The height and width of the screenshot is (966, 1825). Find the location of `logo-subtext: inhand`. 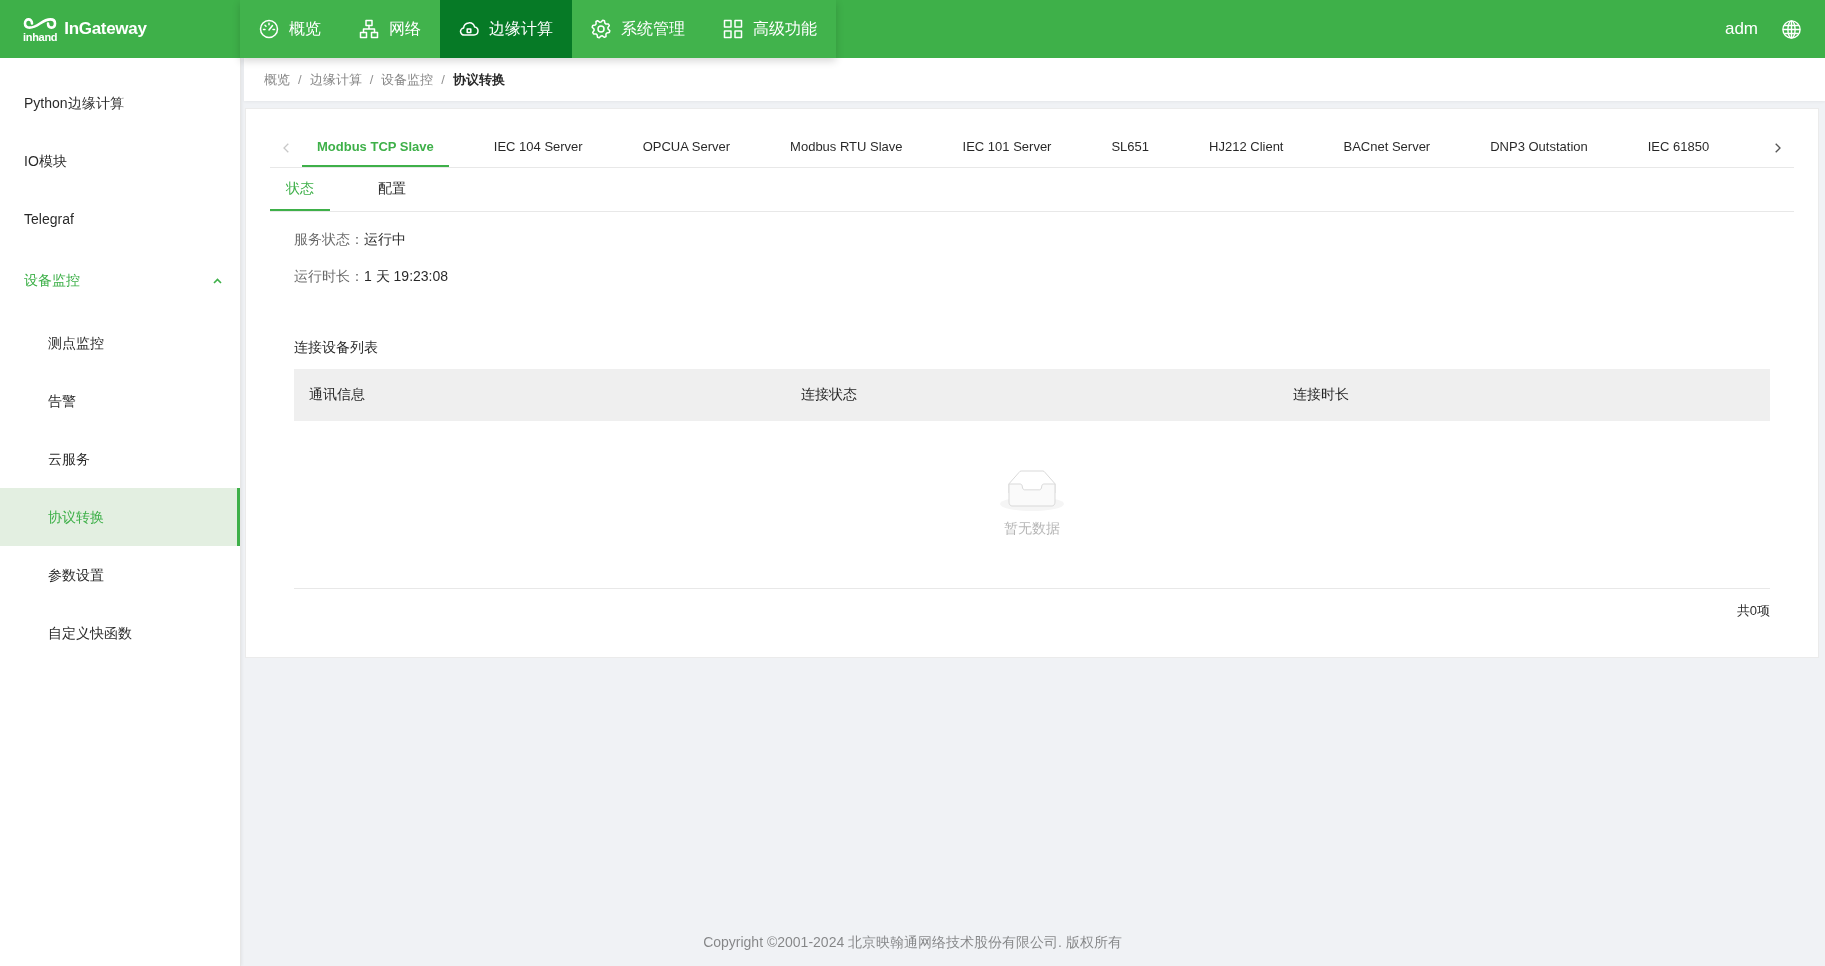

logo-subtext: inhand is located at coordinates (40, 37).